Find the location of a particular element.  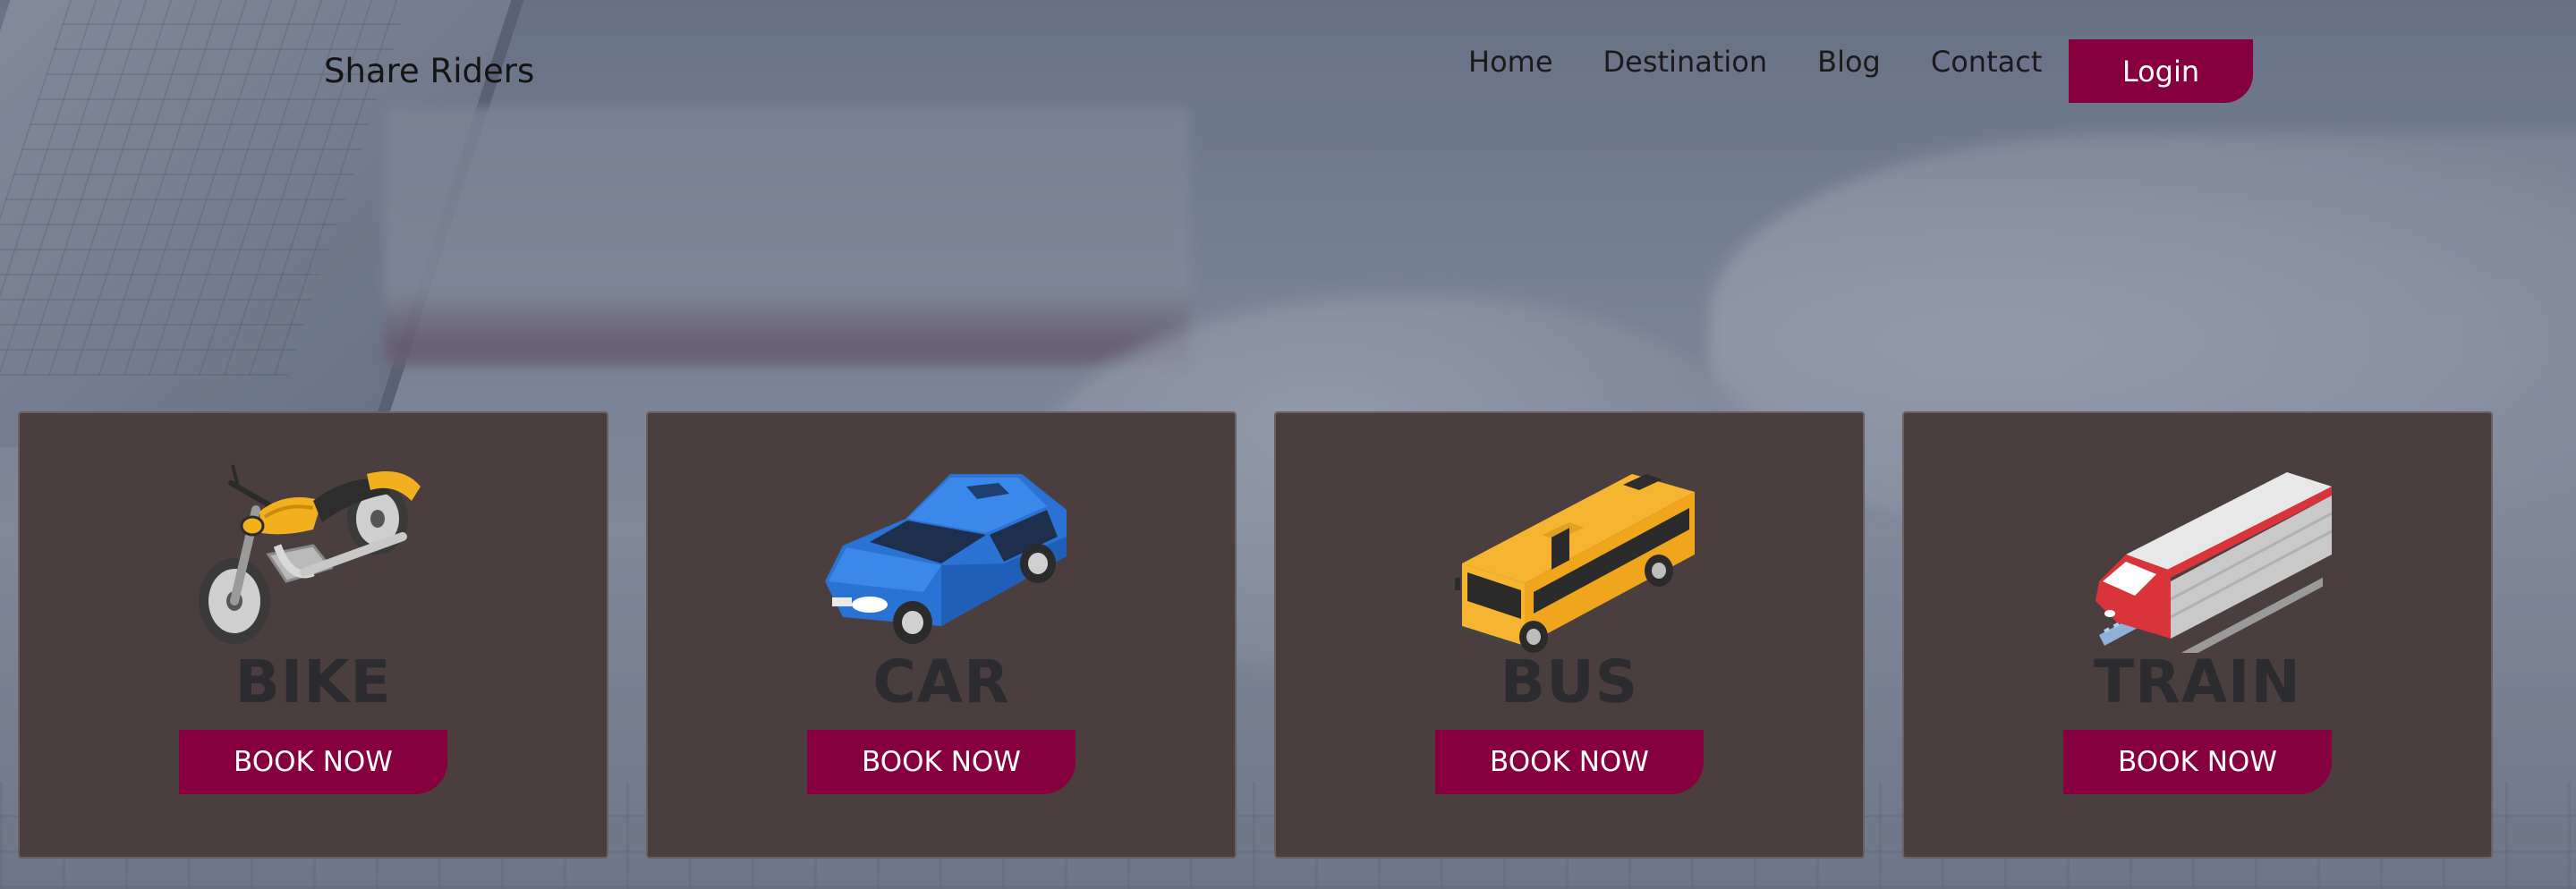

bus-card: BUS BOOK NOW is located at coordinates (1569, 635).